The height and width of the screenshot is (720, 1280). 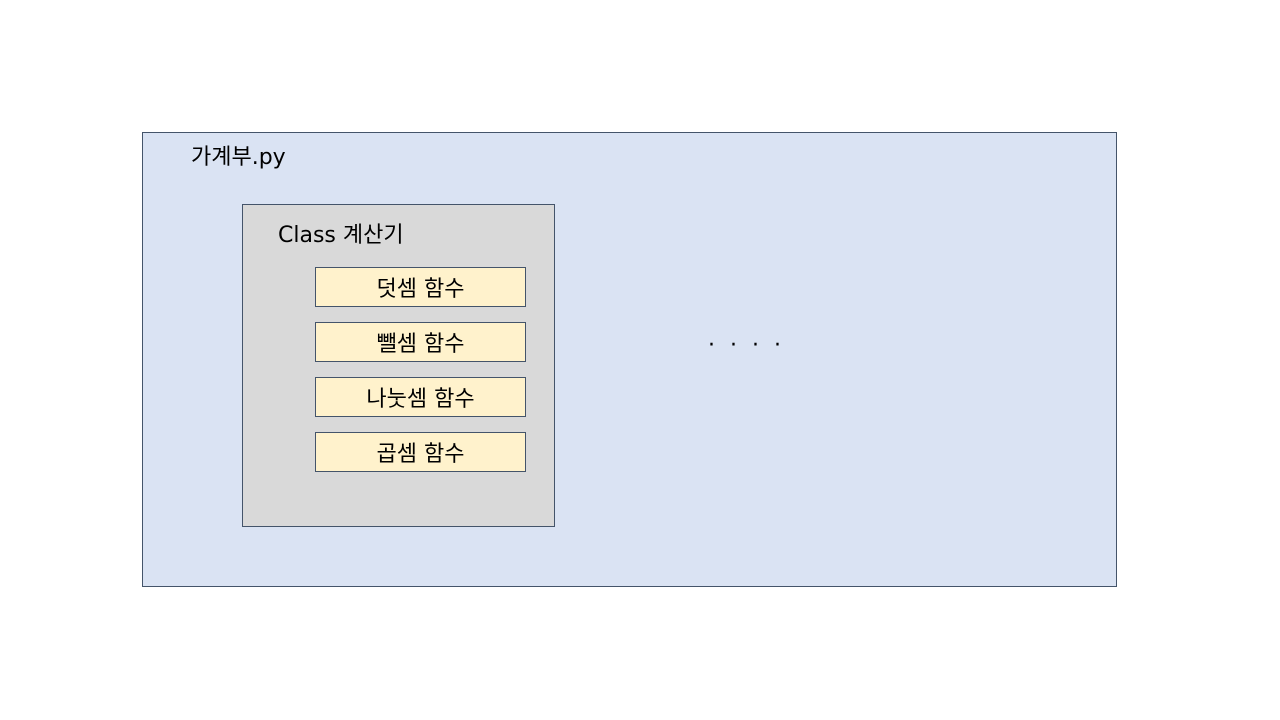 I want to click on file-title: 가계부.py, so click(x=238, y=157).